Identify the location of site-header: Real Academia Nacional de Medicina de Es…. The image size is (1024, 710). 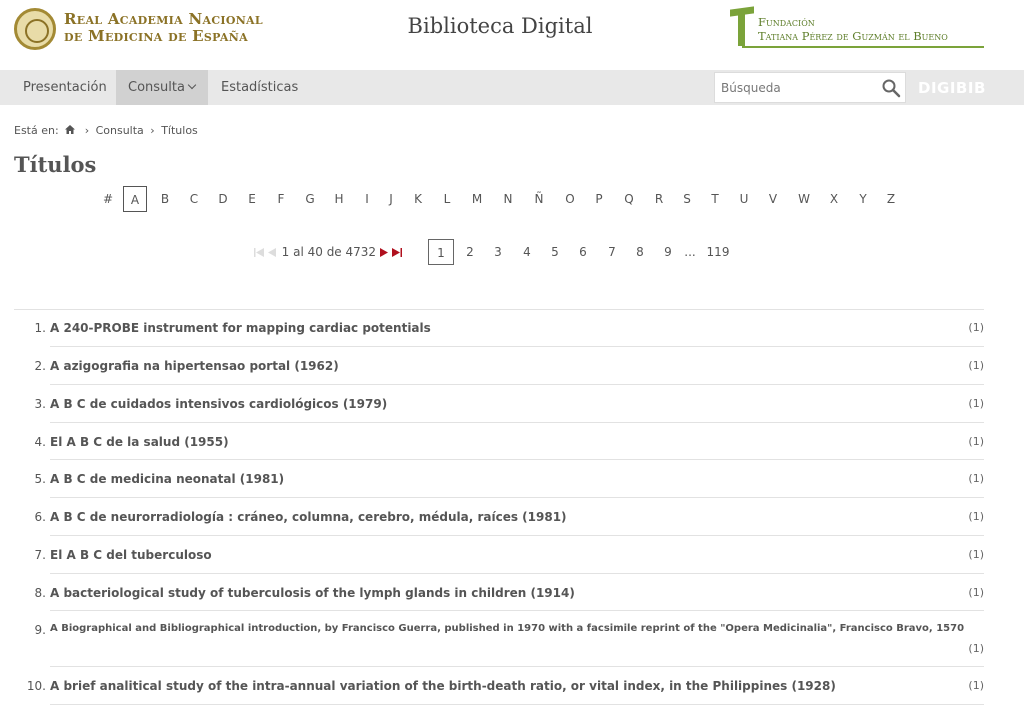
(512, 35).